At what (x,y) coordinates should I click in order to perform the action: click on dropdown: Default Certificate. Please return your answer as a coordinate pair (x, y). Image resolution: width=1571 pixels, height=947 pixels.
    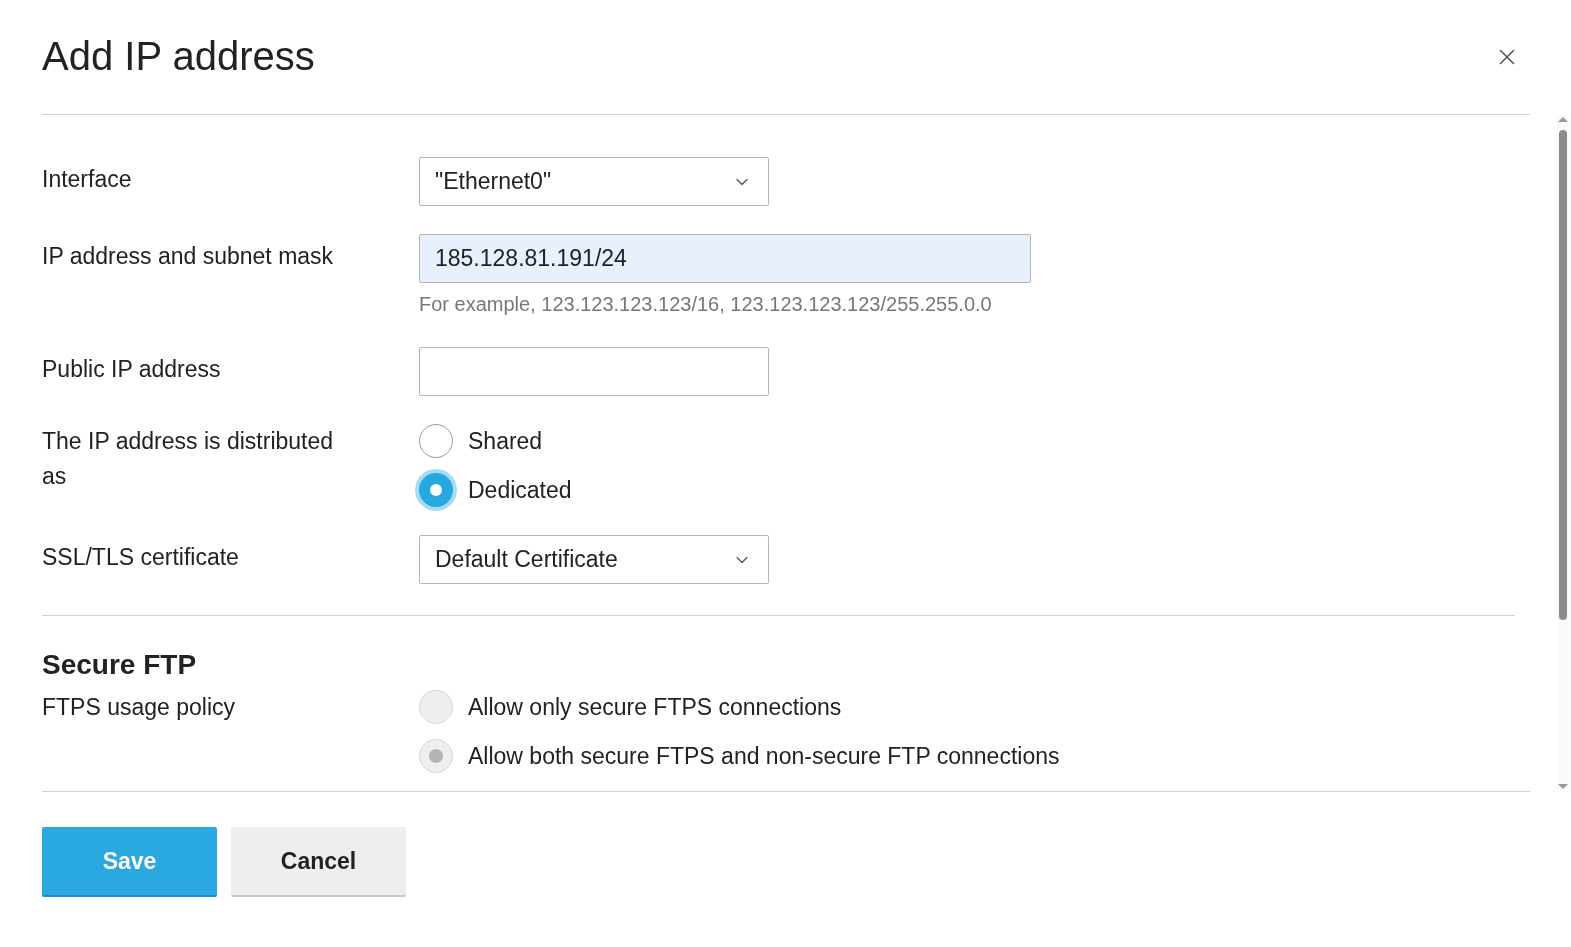
    Looking at the image, I should click on (594, 559).